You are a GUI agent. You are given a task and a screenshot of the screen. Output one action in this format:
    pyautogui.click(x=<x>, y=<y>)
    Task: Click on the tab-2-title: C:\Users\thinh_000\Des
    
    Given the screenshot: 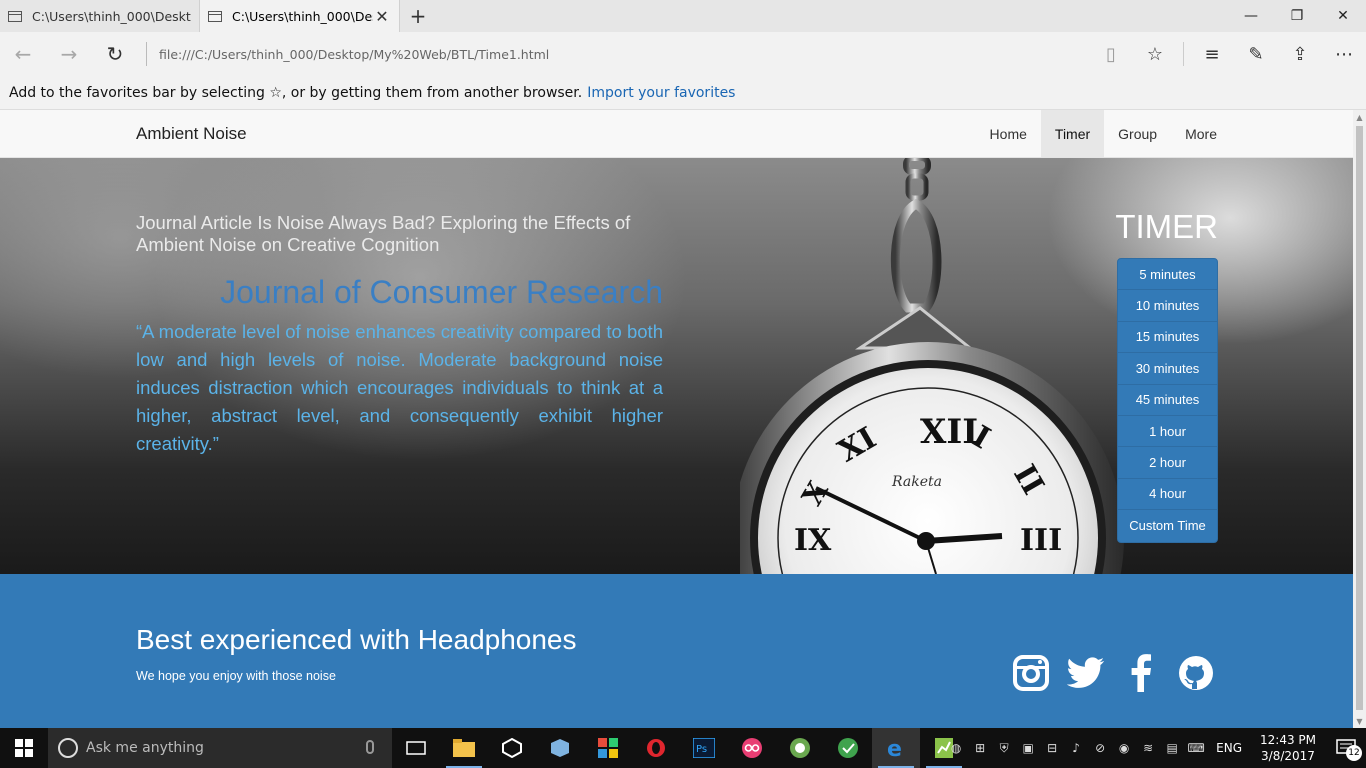 What is the action you would take?
    pyautogui.click(x=302, y=16)
    